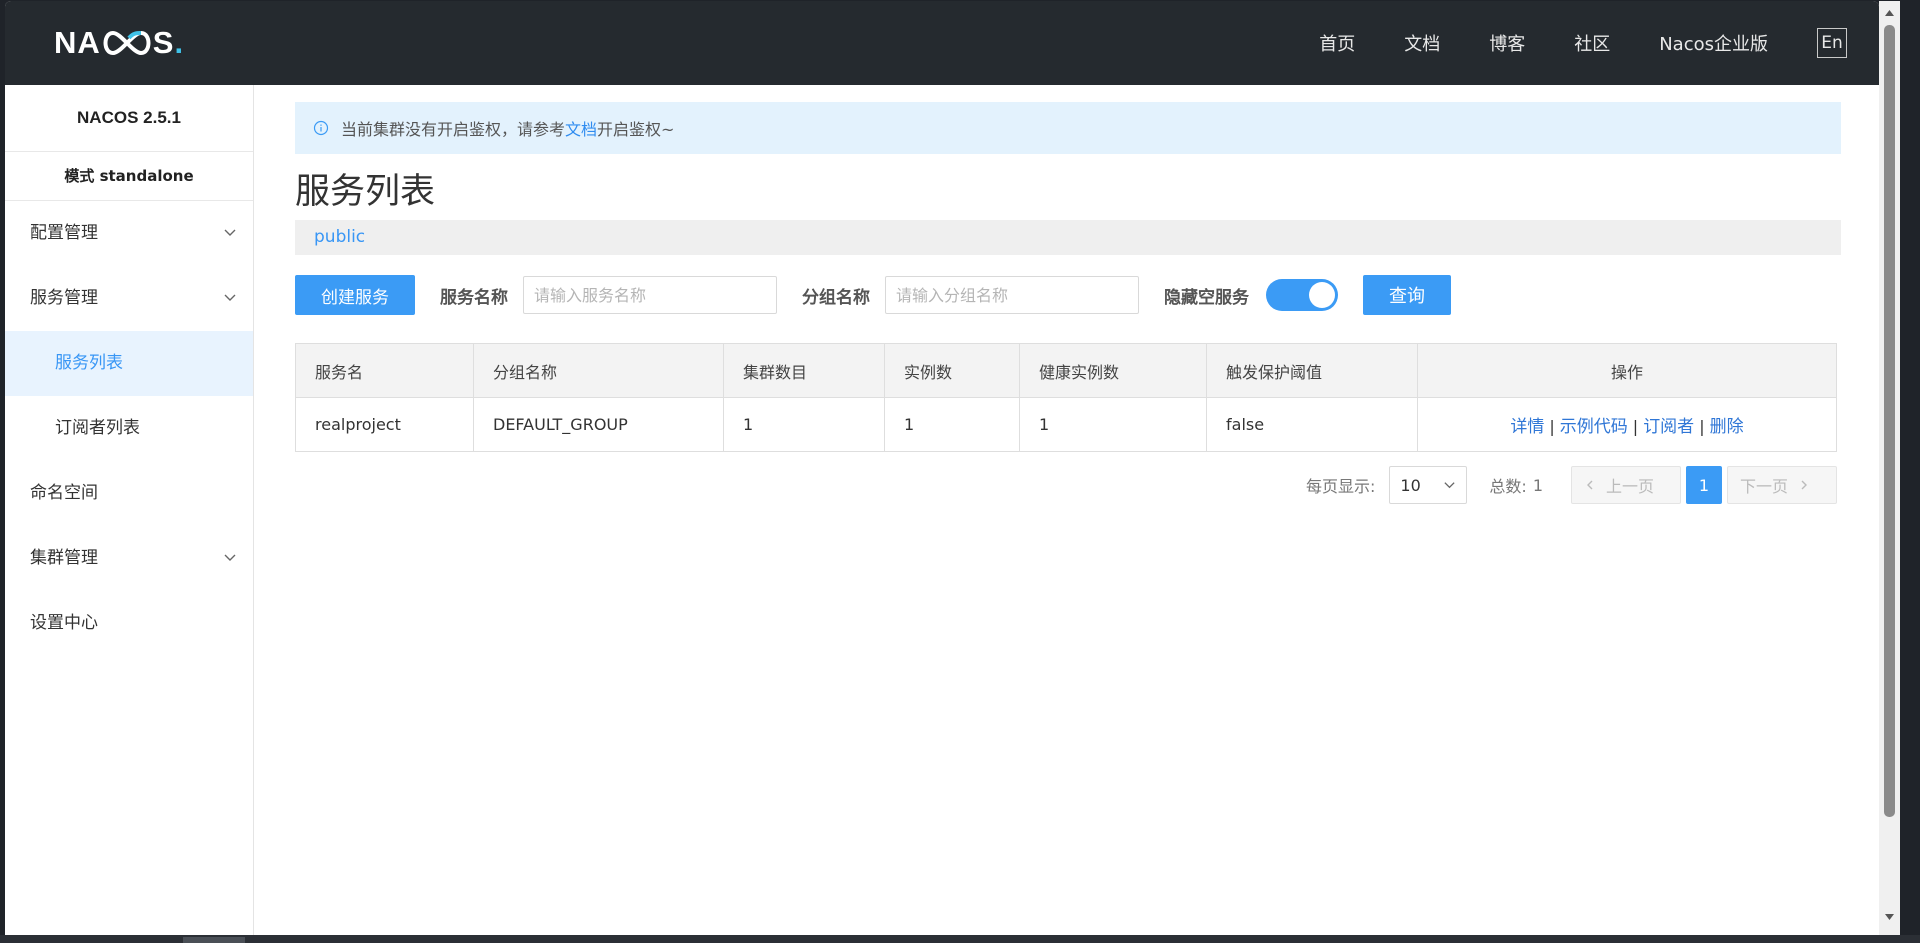 The width and height of the screenshot is (1920, 943). What do you see at coordinates (129, 363) in the screenshot?
I see `sidebar-item-service-list: 服务列表` at bounding box center [129, 363].